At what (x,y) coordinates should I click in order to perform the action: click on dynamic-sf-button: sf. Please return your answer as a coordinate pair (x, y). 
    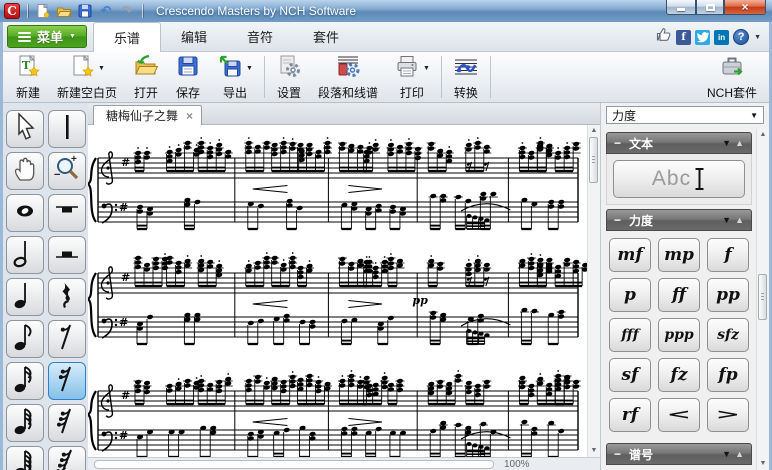
    Looking at the image, I should click on (630, 375).